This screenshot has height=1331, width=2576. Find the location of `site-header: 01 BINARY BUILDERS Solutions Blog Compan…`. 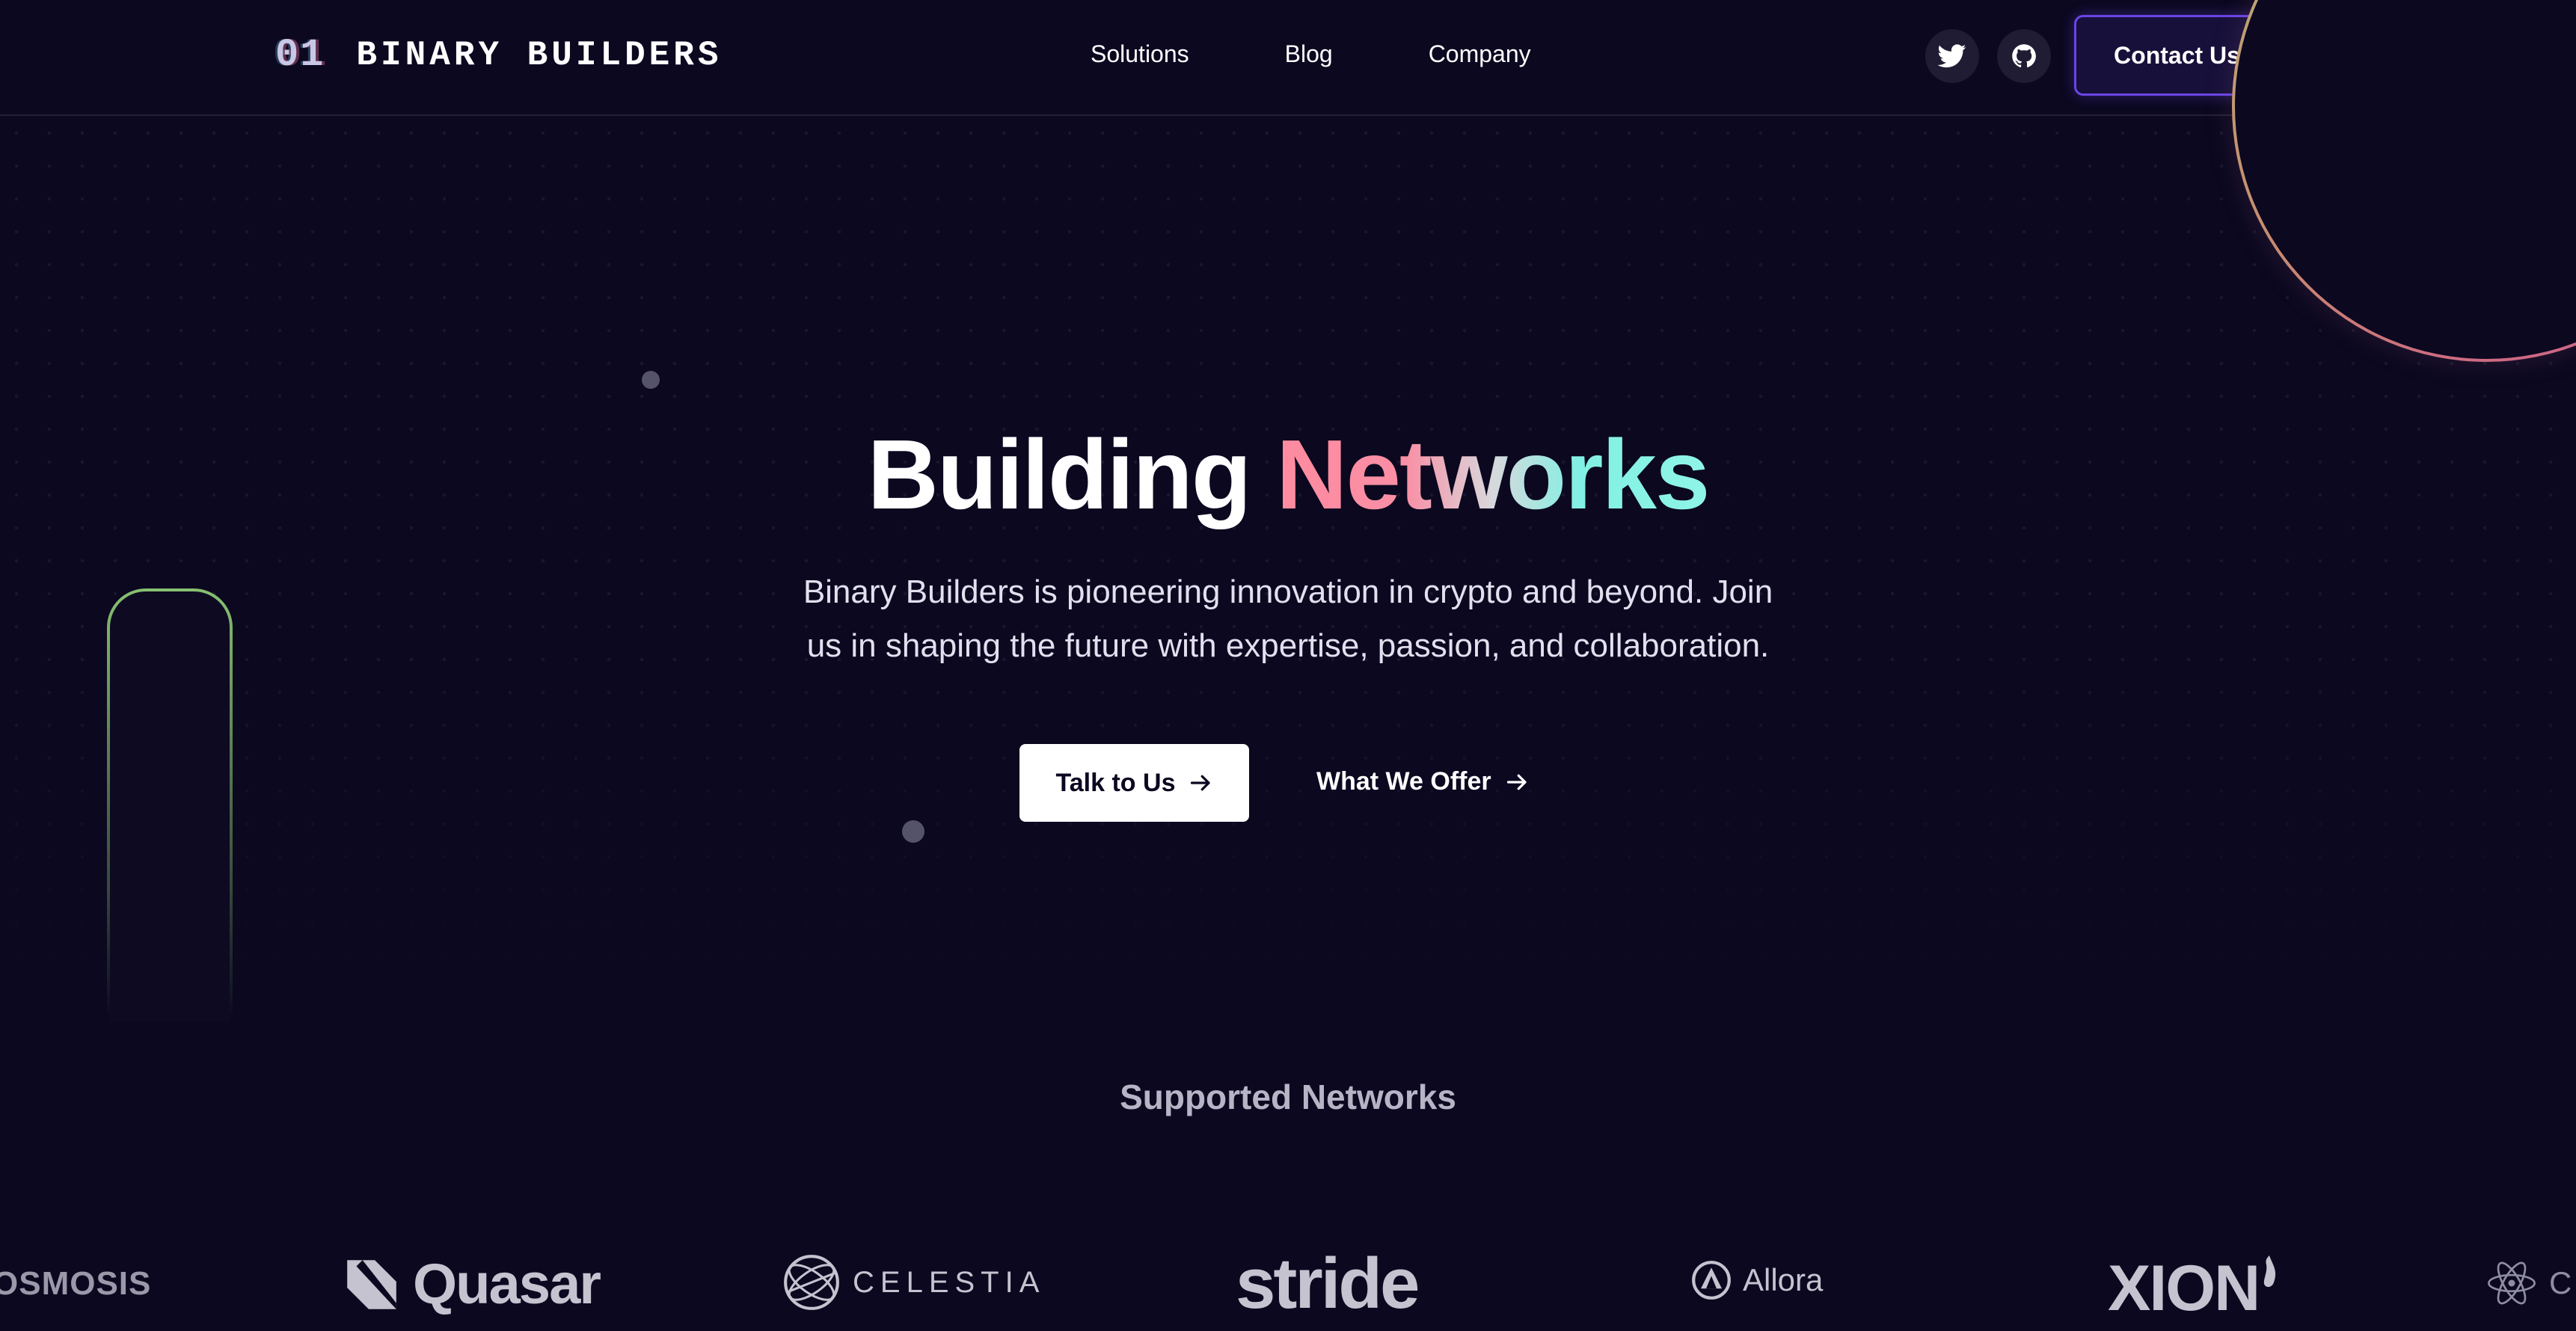

site-header: 01 BINARY BUILDERS Solutions Blog Compan… is located at coordinates (1288, 58).